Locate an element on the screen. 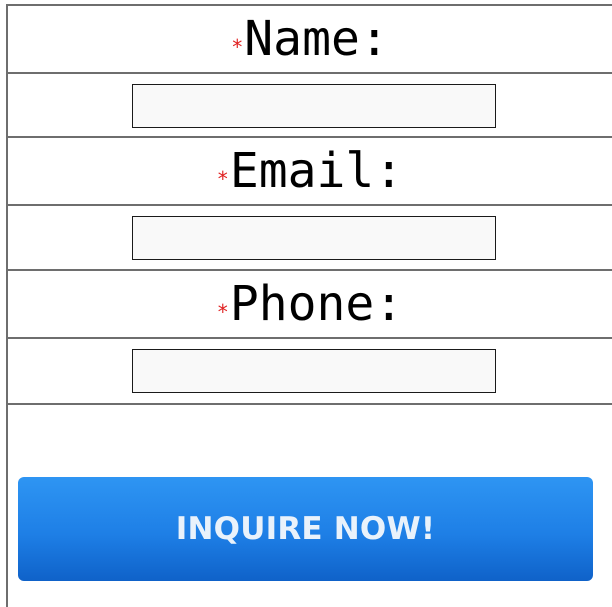 The height and width of the screenshot is (607, 612). phone-input is located at coordinates (314, 371).